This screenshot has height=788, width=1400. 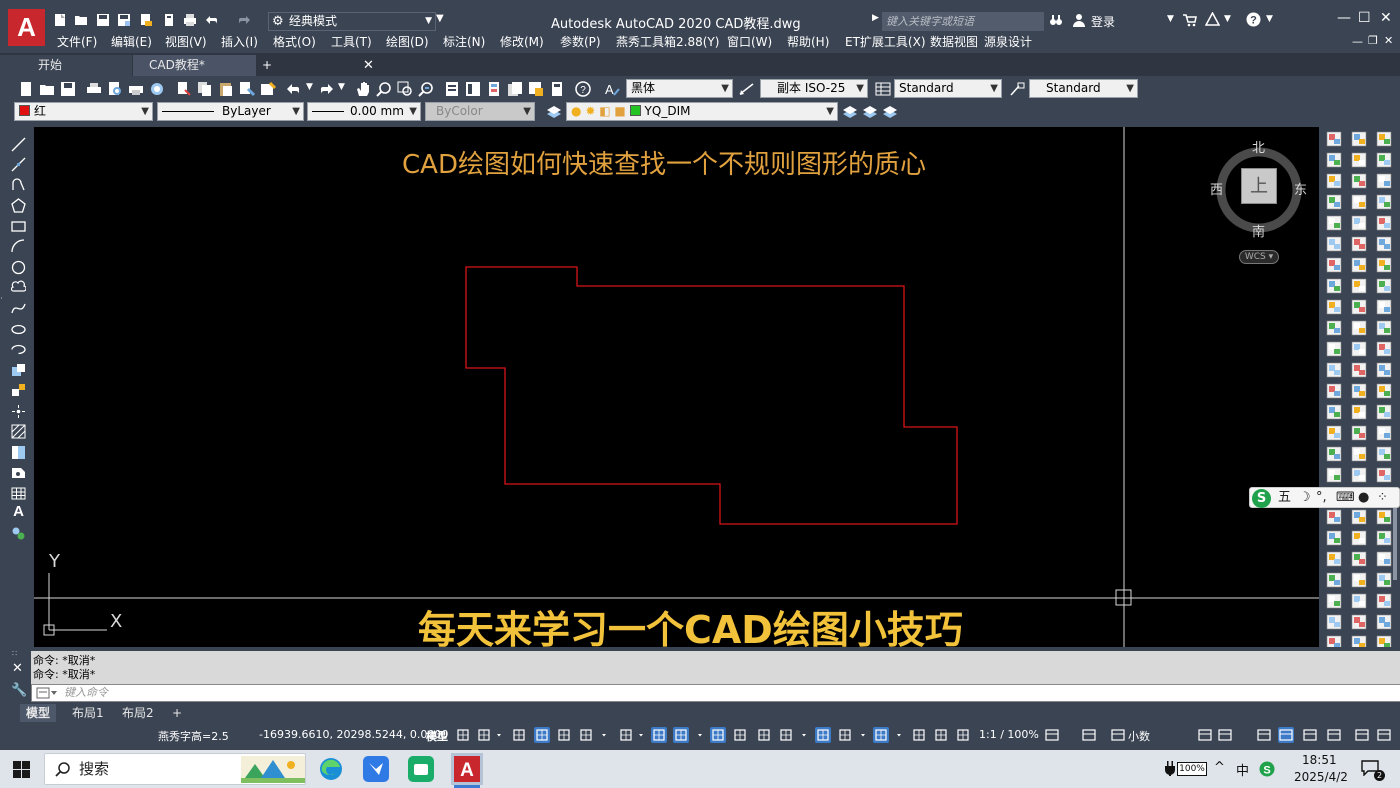 What do you see at coordinates (954, 42) in the screenshot?
I see `menu-data-view: 数据视图` at bounding box center [954, 42].